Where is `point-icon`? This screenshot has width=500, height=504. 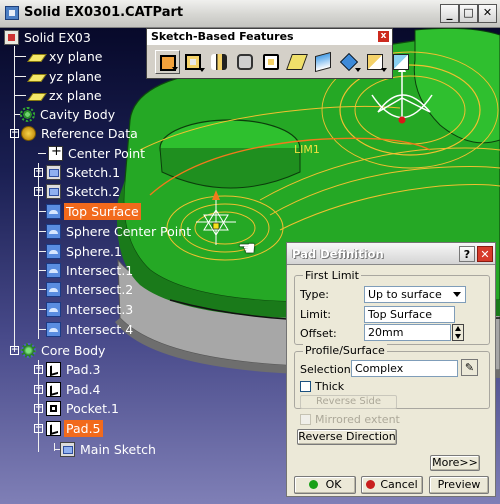
point-icon is located at coordinates (55, 152).